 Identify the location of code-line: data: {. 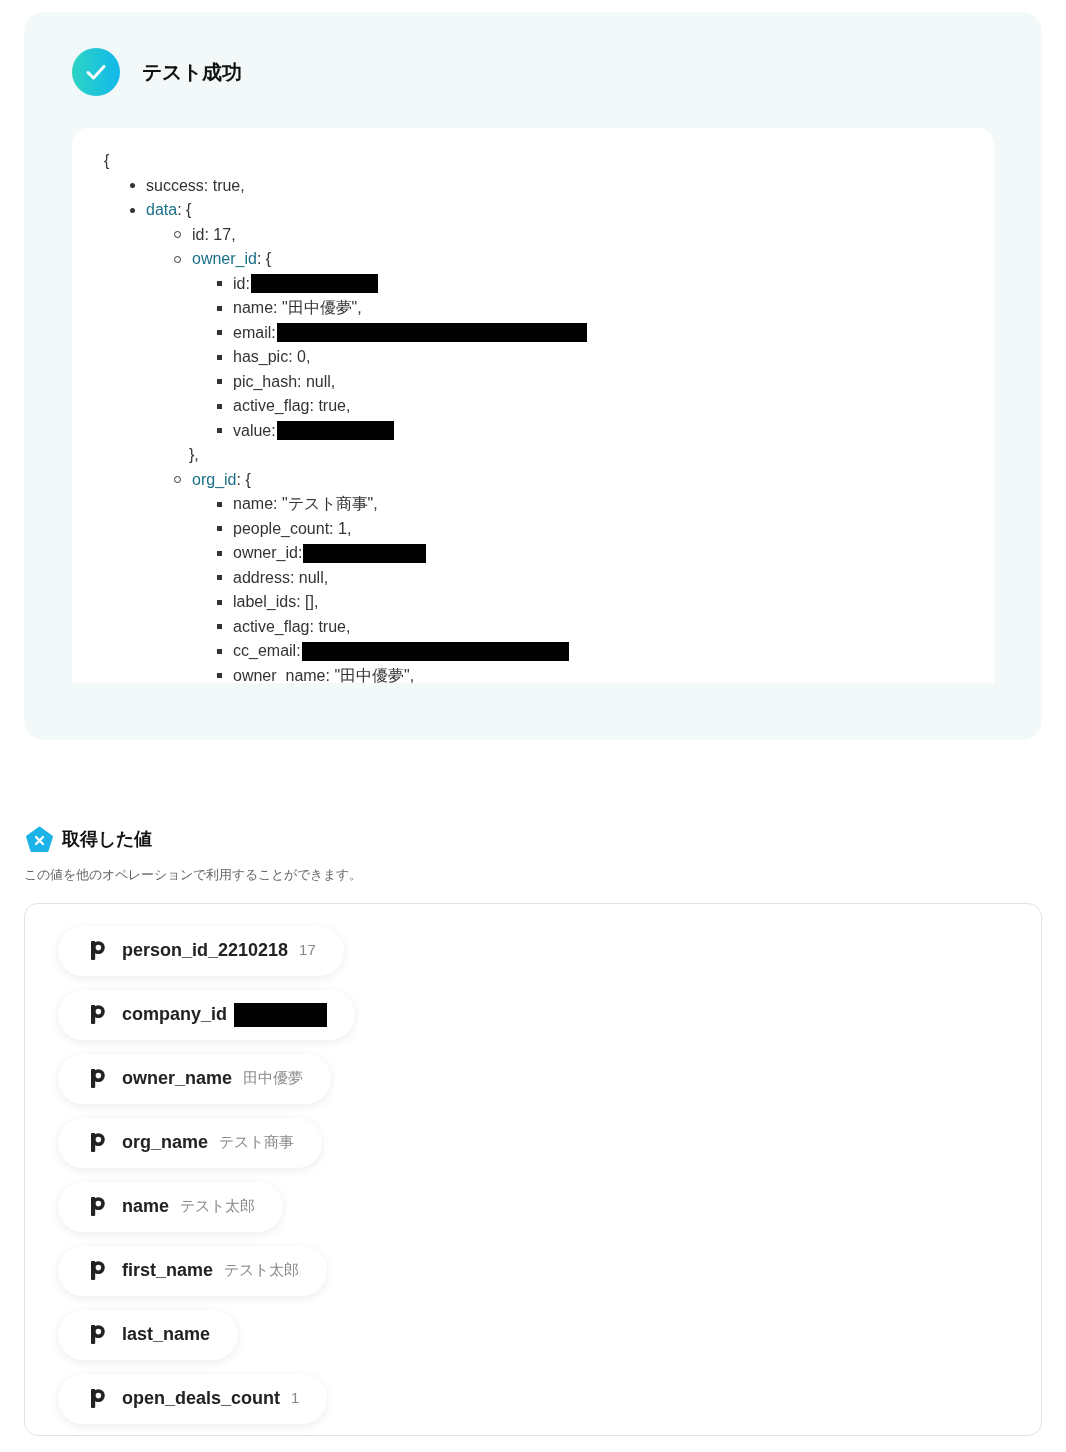
(169, 210).